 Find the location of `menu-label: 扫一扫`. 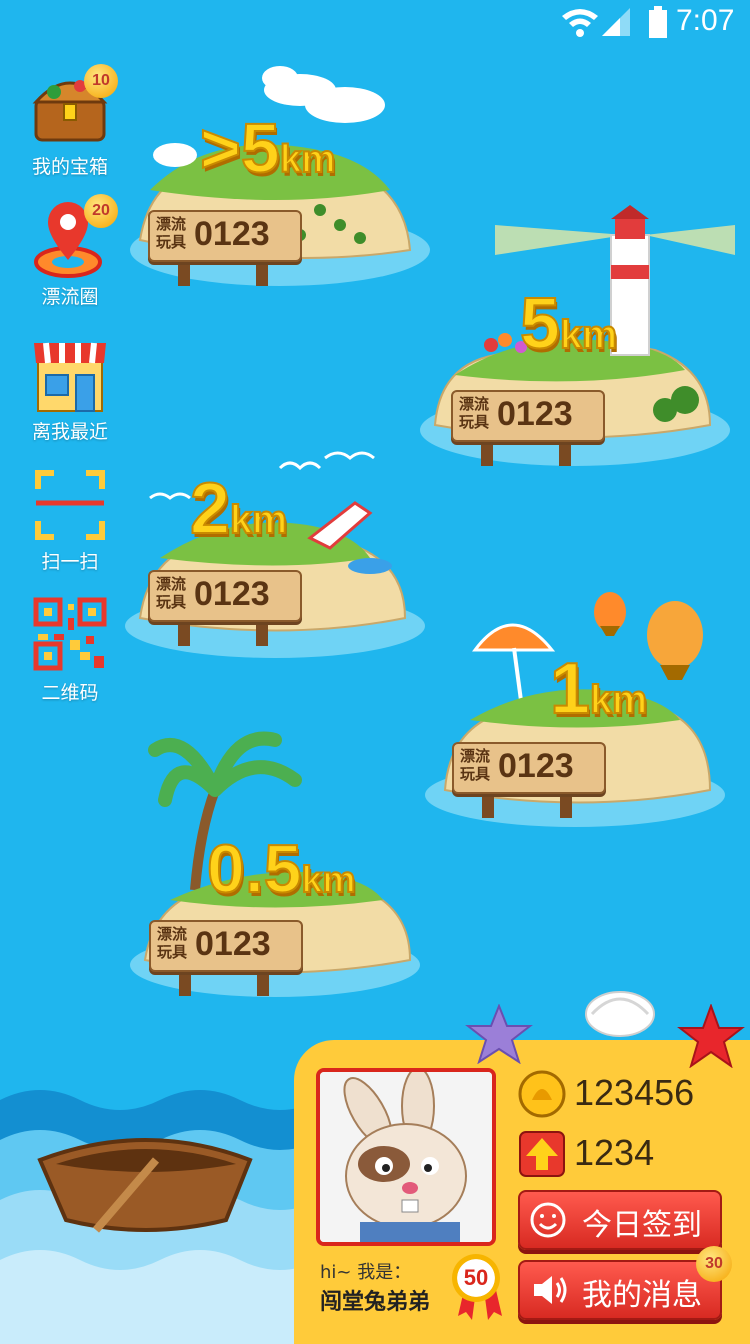

menu-label: 扫一扫 is located at coordinates (70, 562).